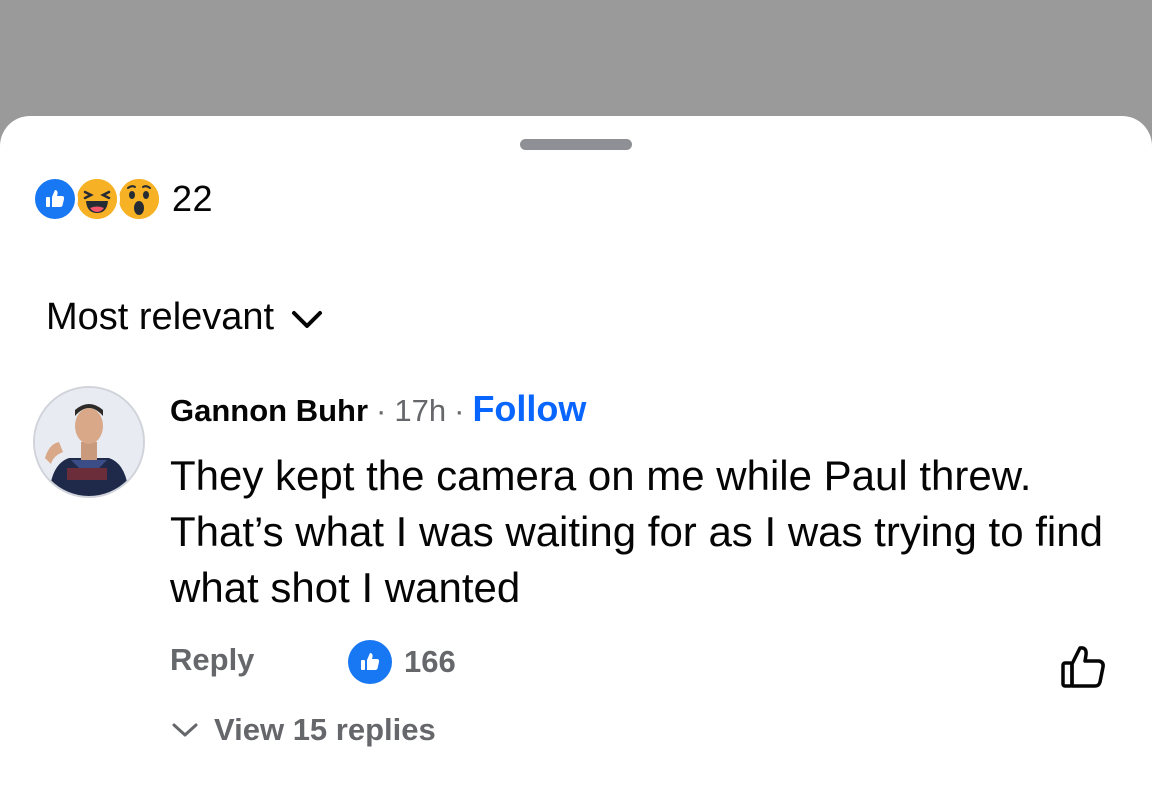 The image size is (1152, 785). Describe the element at coordinates (193, 198) in the screenshot. I see `reaction-count: 22` at that location.